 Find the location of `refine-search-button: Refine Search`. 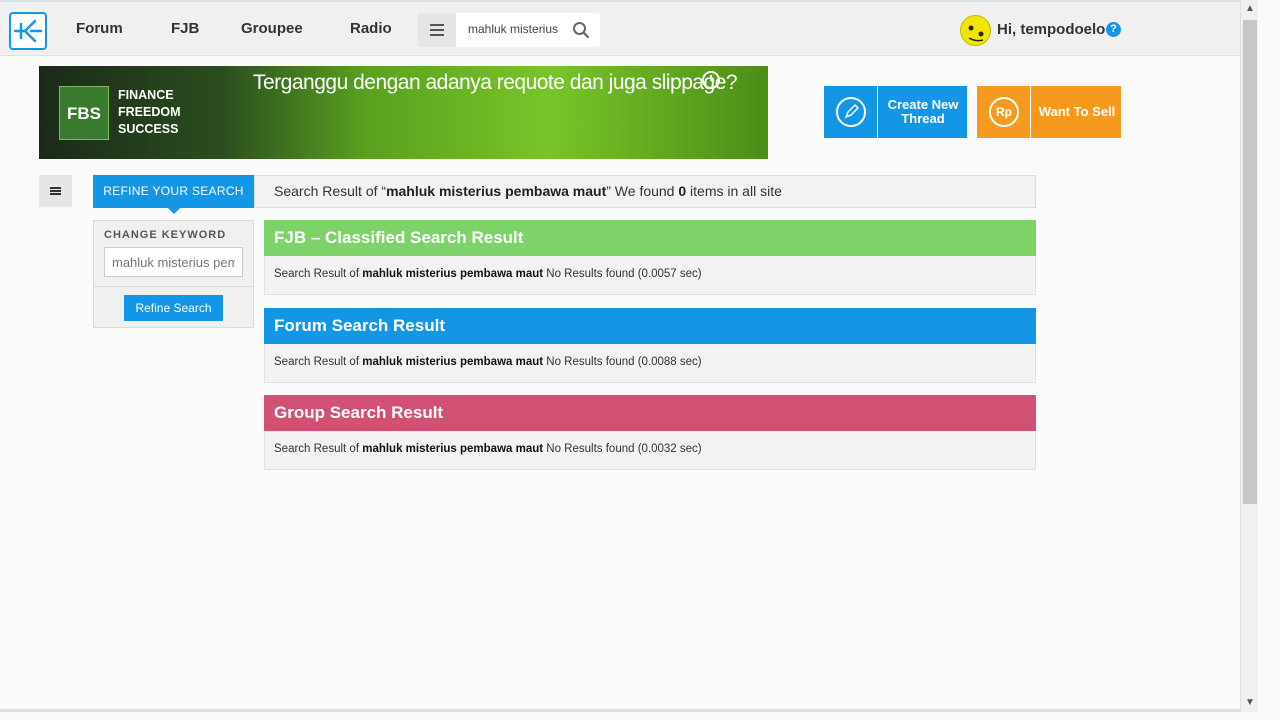

refine-search-button: Refine Search is located at coordinates (173, 308).